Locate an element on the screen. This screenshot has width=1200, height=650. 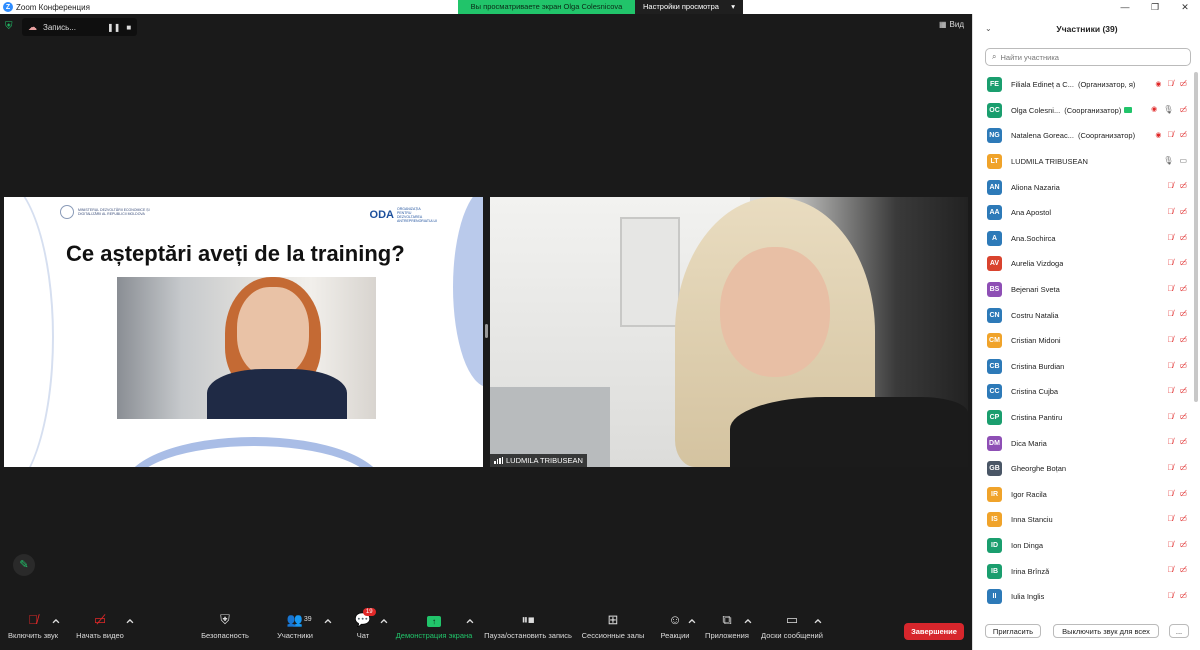
mute-all-button: Выключить звук для всех is located at coordinates (1106, 631).